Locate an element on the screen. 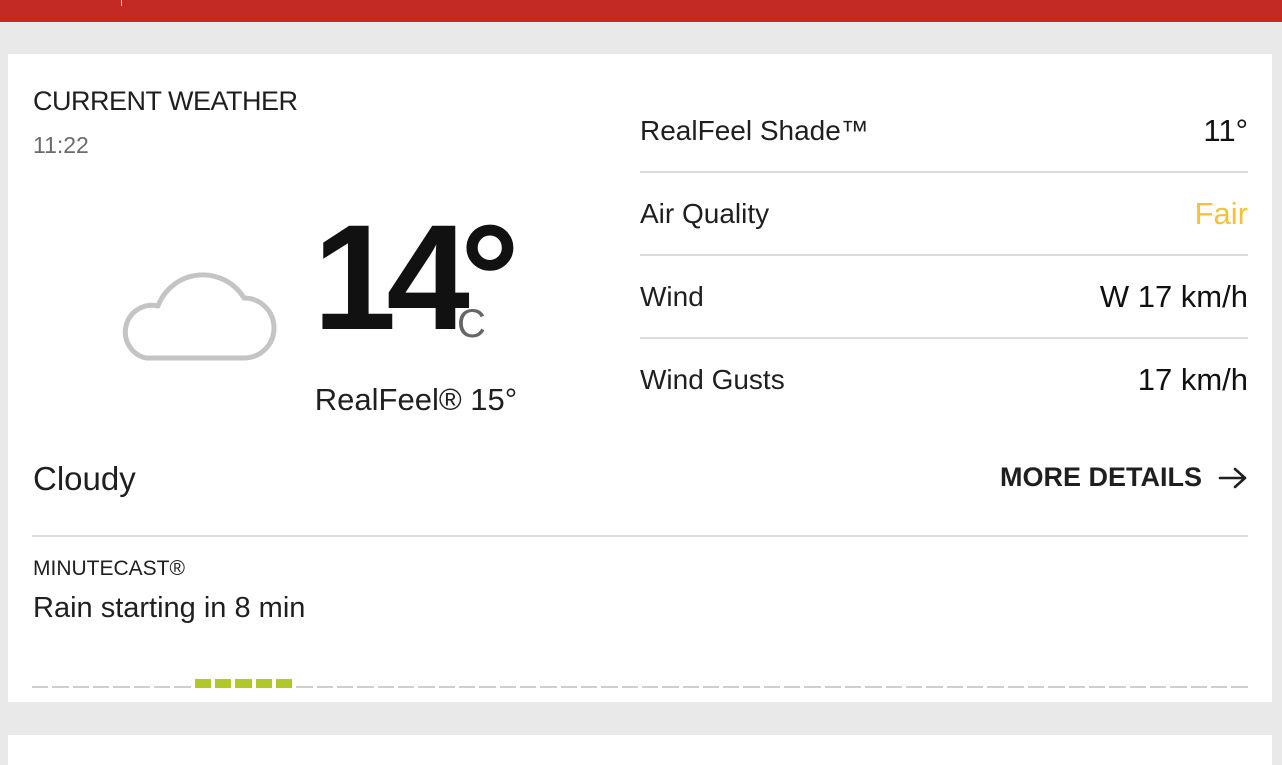 This screenshot has width=1282, height=765. nav-separator is located at coordinates (121, 3).